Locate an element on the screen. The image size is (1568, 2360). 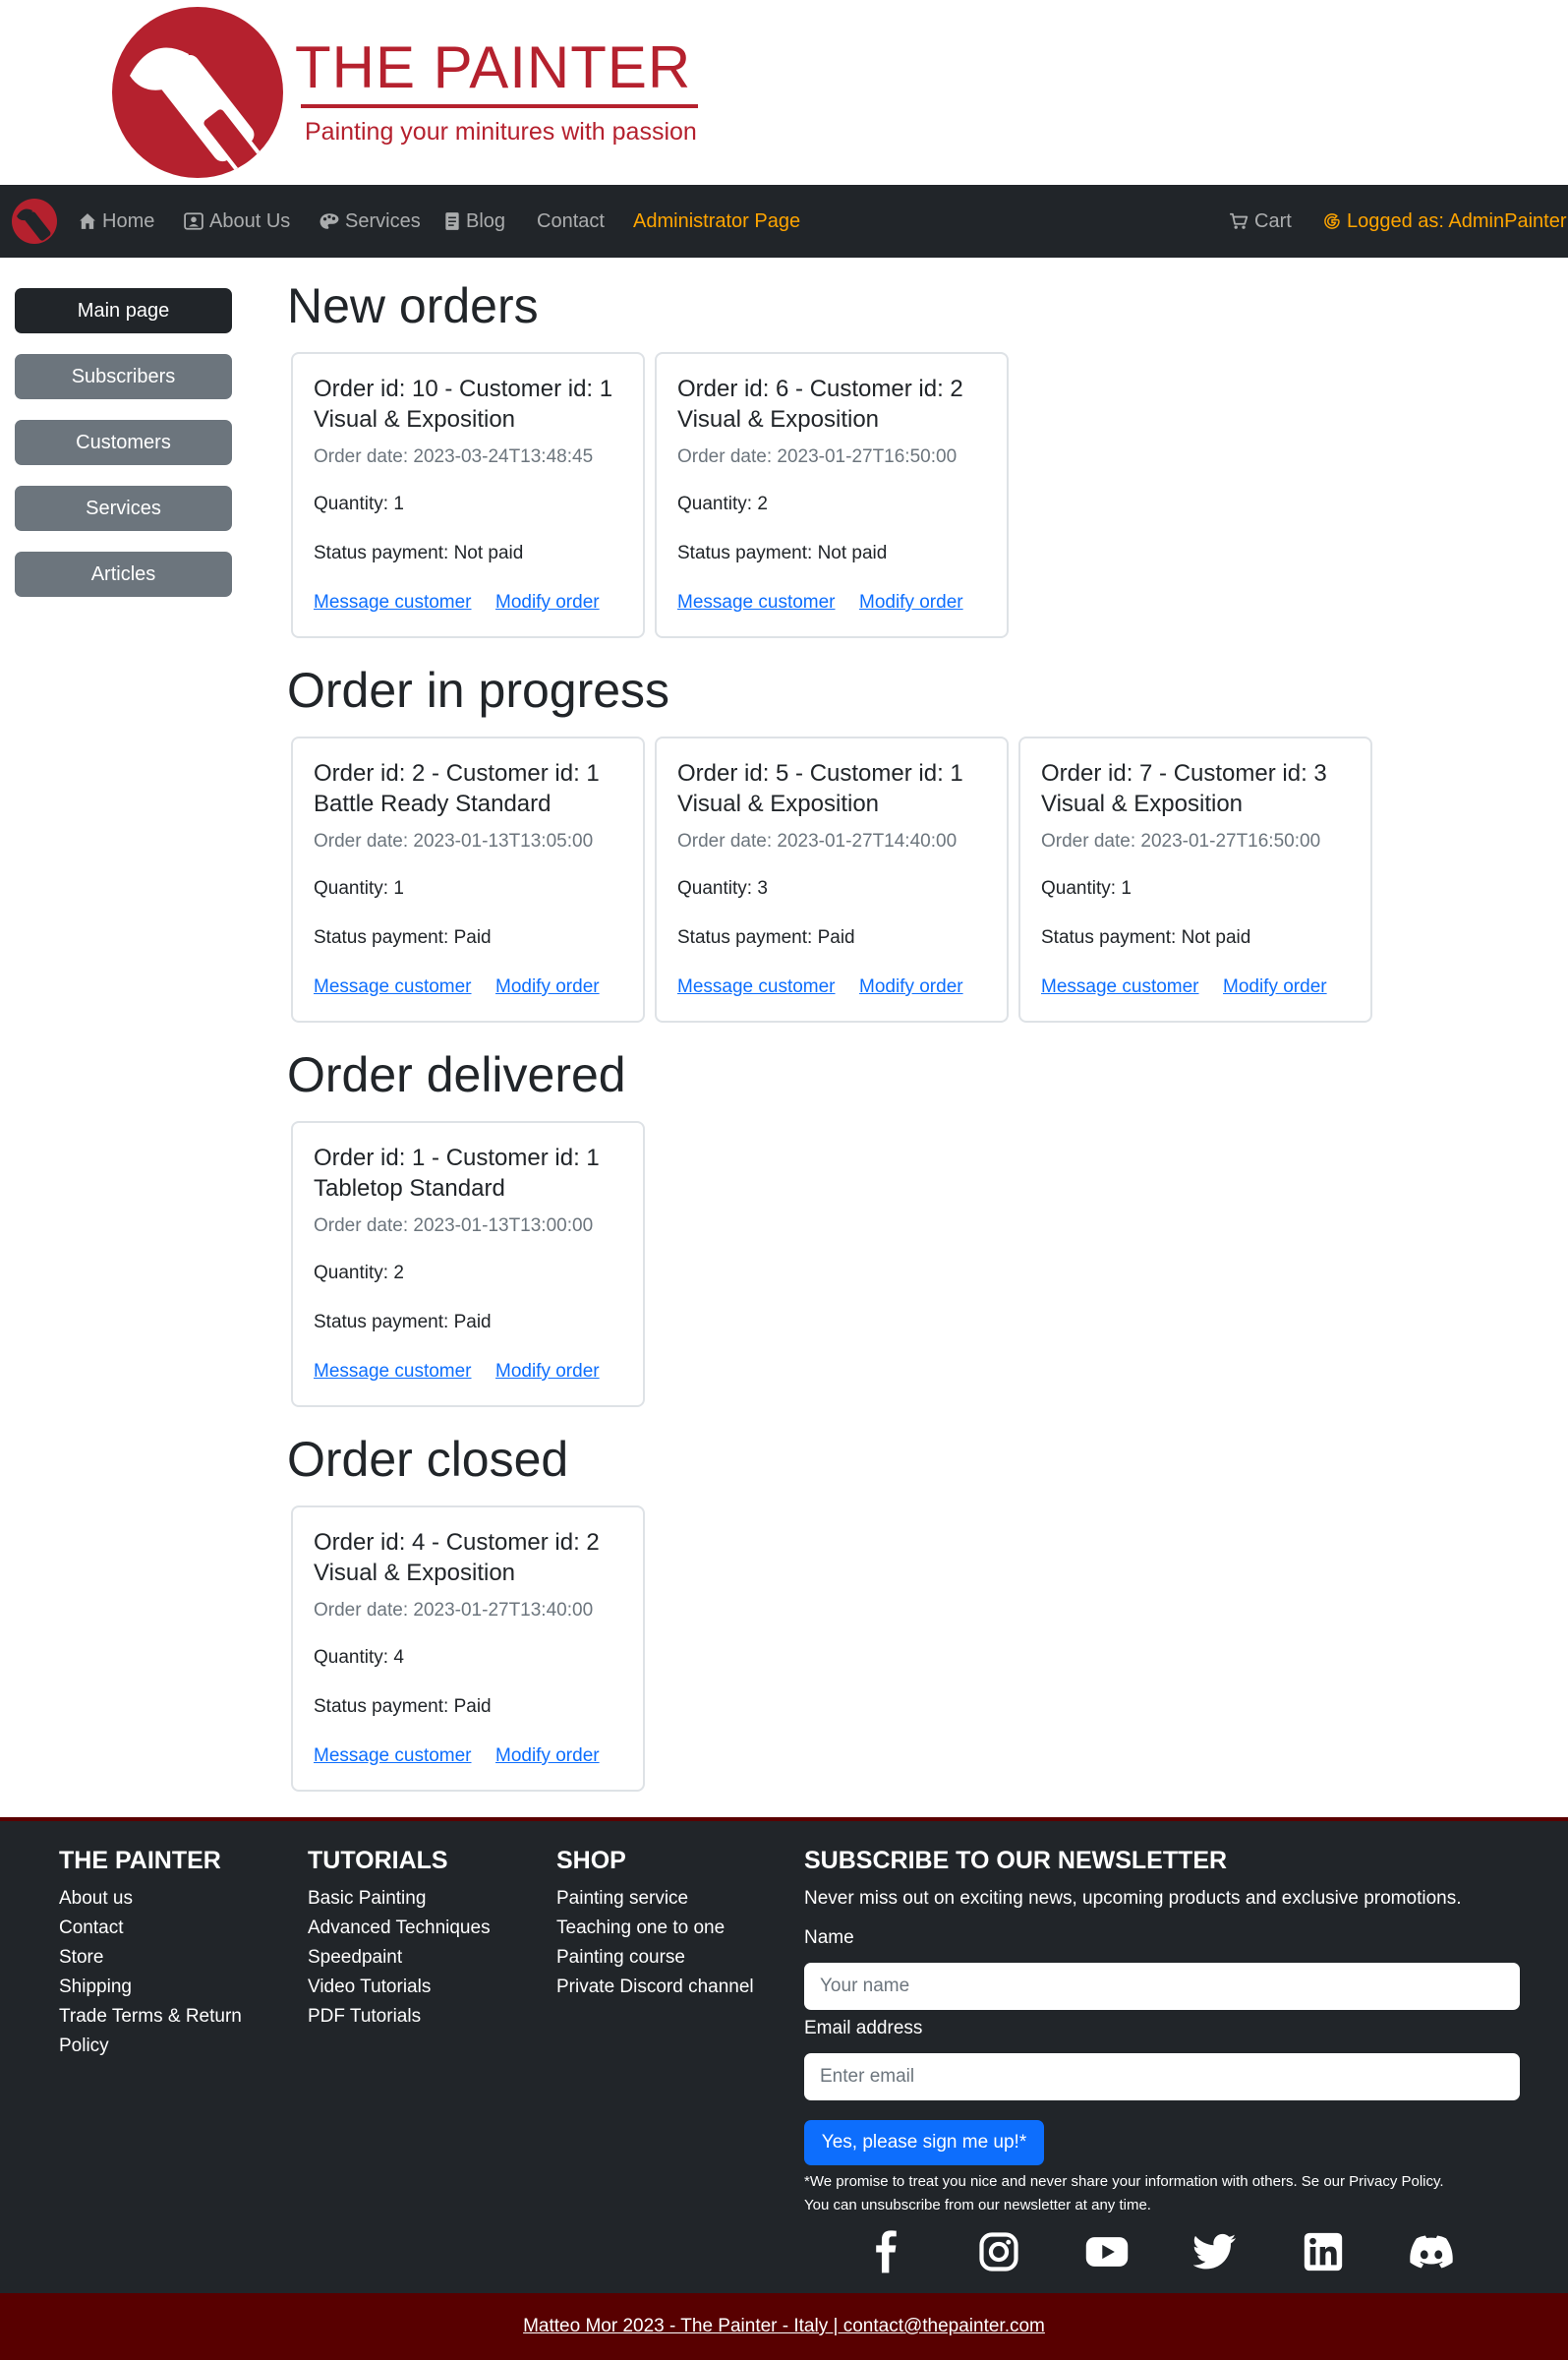
section-title-order-closed: Order closed is located at coordinates (428, 1459).